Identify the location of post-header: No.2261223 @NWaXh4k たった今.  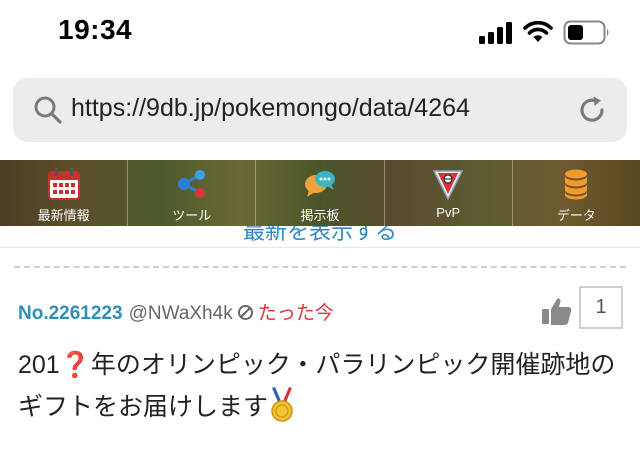
(176, 311).